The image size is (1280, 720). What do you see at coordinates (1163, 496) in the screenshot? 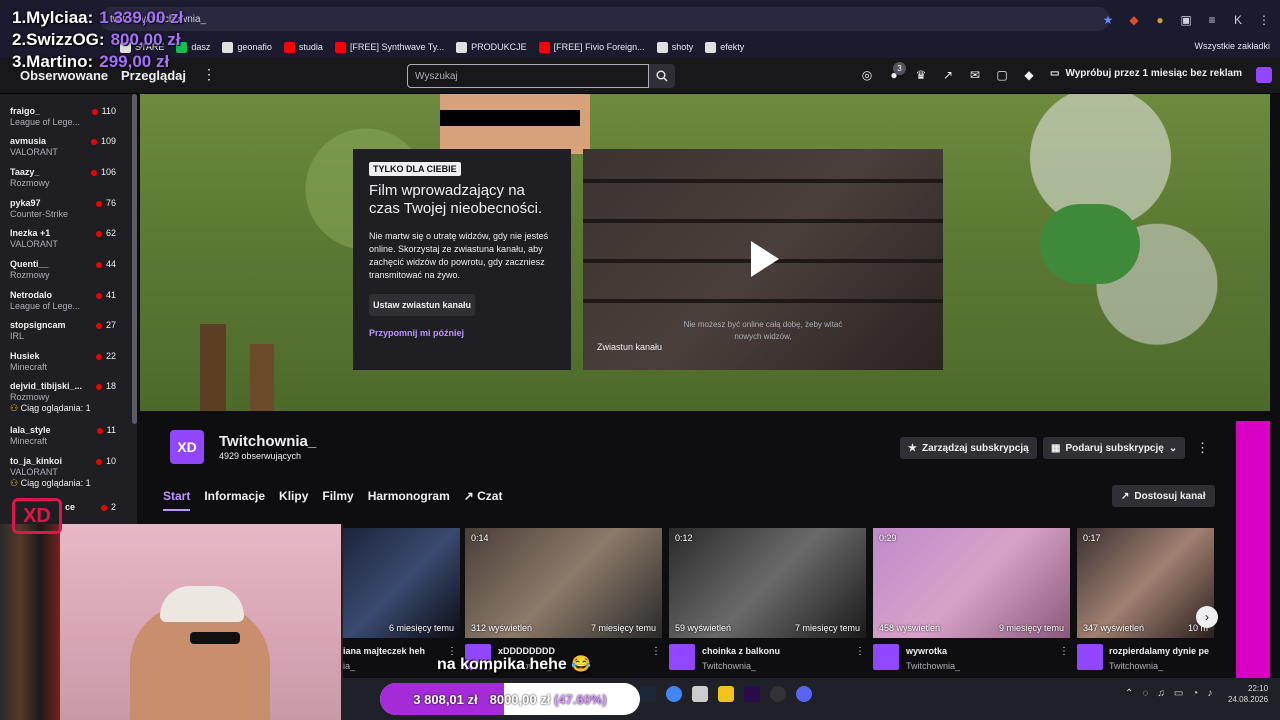
I see `customize-channel-button: ↗ Dostosuj kanał` at bounding box center [1163, 496].